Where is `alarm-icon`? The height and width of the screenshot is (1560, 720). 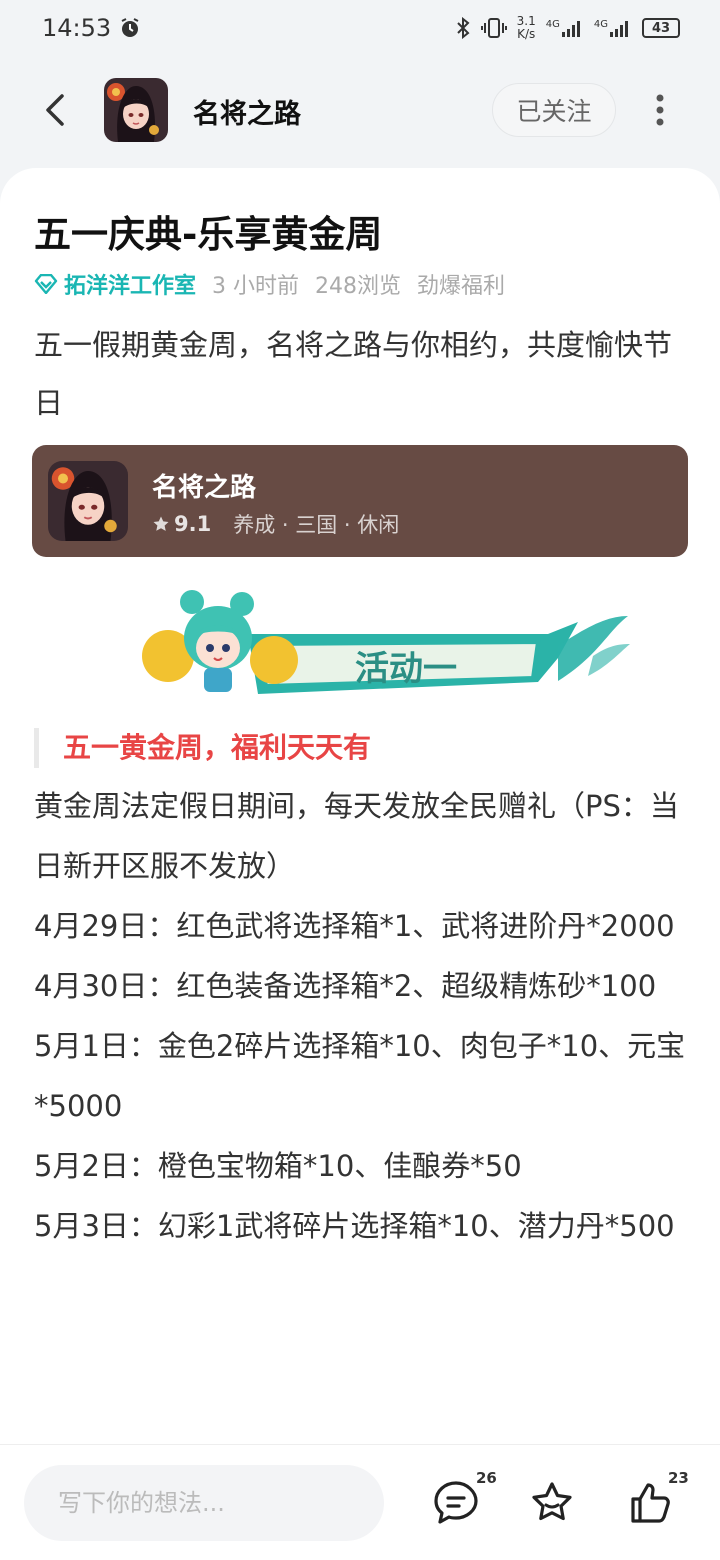
alarm-icon is located at coordinates (130, 27).